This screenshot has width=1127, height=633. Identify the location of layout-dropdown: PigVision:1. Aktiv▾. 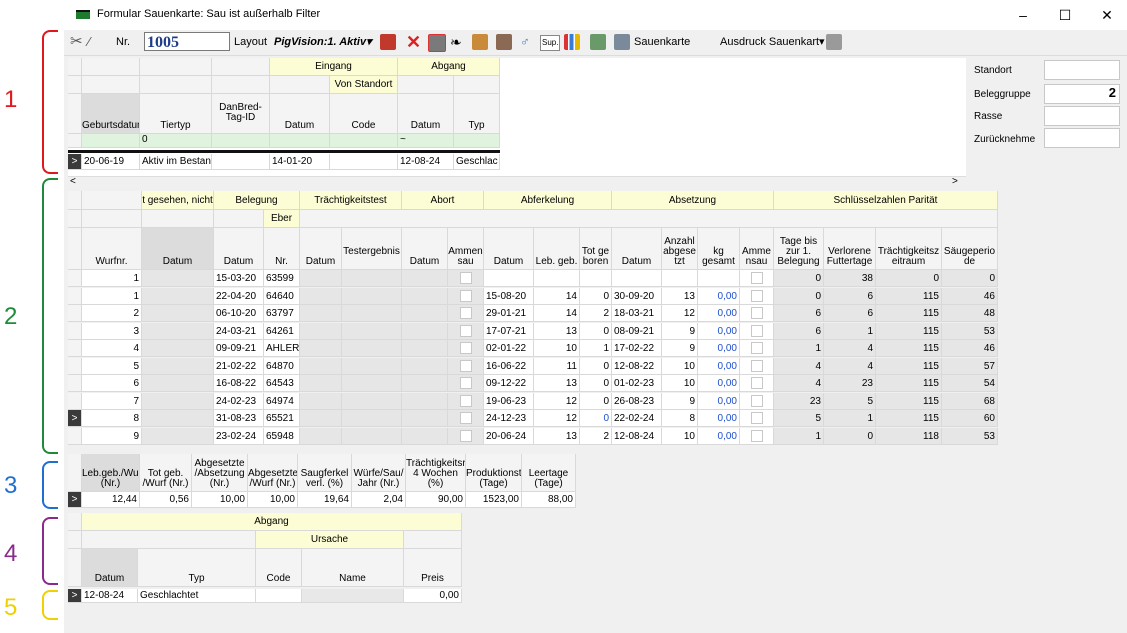
(323, 42).